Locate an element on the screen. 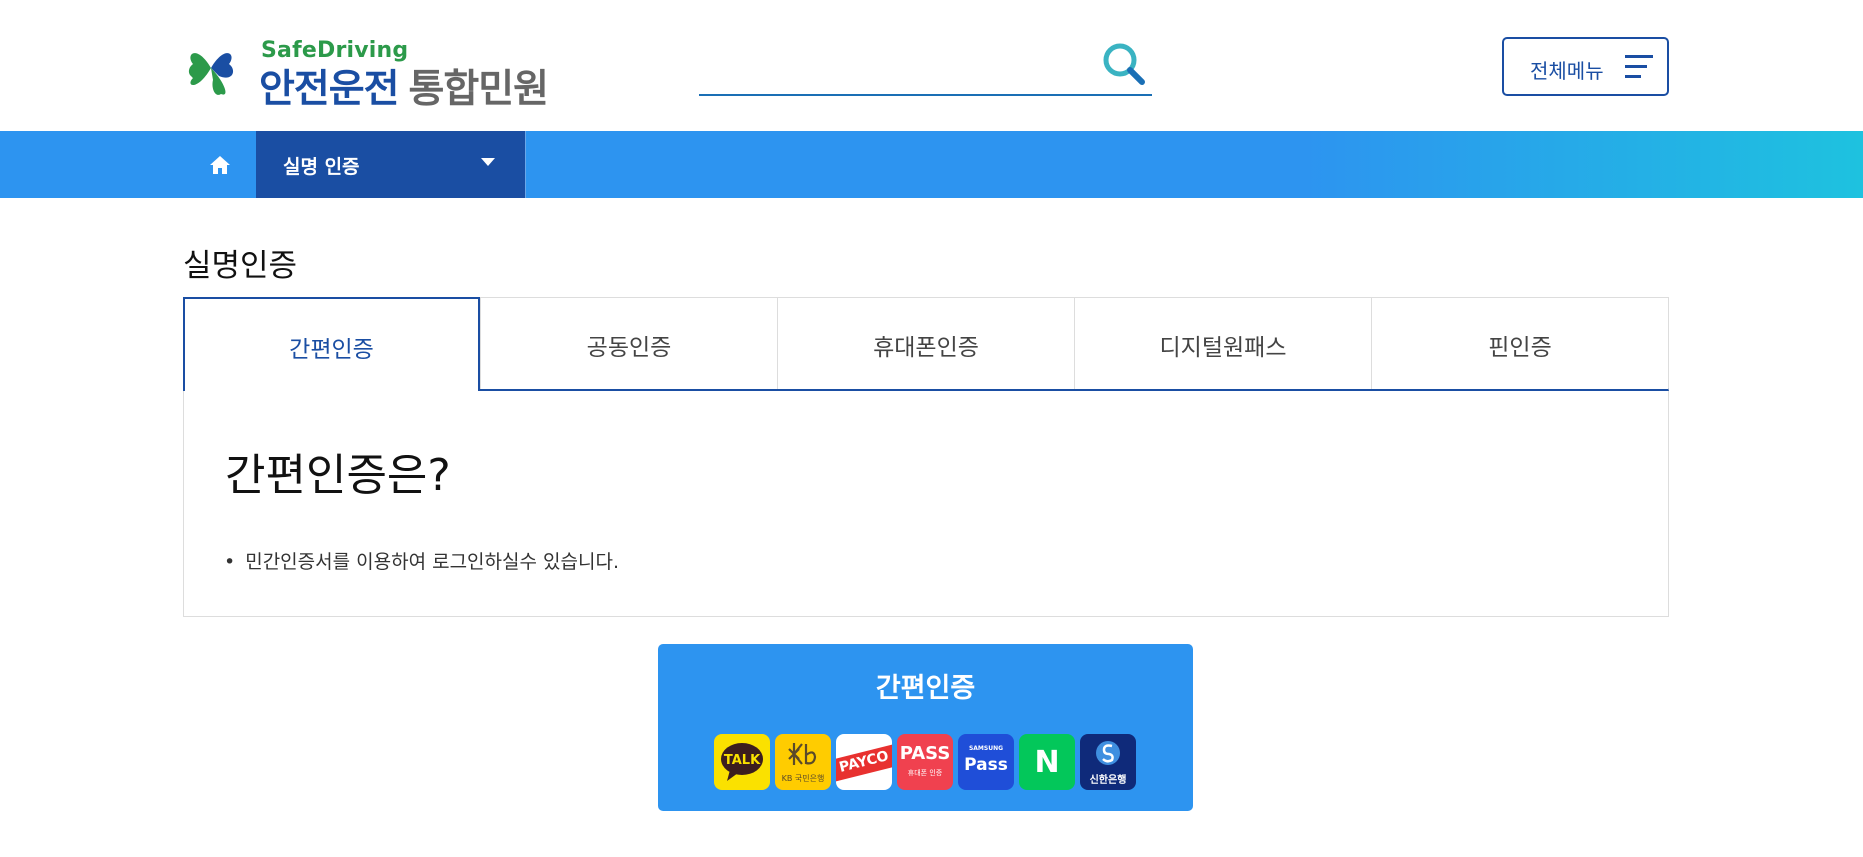 Image resolution: width=1863 pixels, height=857 pixels. home-button is located at coordinates (219, 164).